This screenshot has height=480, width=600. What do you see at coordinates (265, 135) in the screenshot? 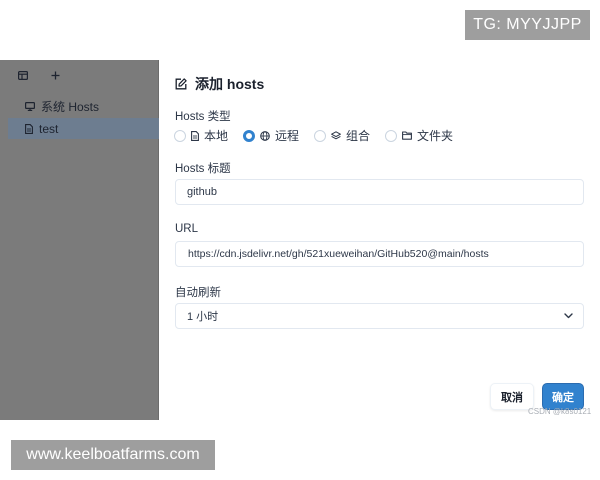
I see `globe-icon` at bounding box center [265, 135].